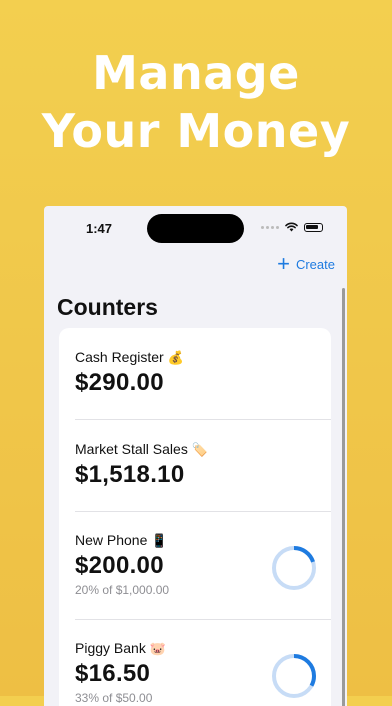 This screenshot has height=706, width=392. Describe the element at coordinates (195, 566) in the screenshot. I see `list-item: New Phone 📱 $200.00 20% of $1,000.00` at that location.